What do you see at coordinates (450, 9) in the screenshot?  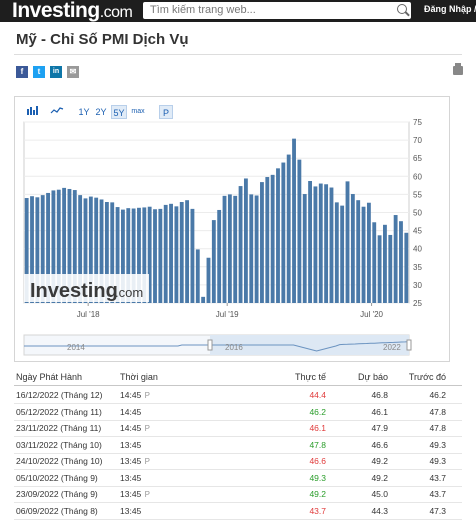 I see `login-link: Đăng Nhập /` at bounding box center [450, 9].